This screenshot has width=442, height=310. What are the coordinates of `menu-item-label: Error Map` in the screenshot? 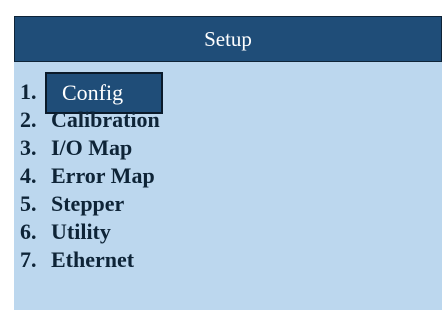 It's located at (103, 175).